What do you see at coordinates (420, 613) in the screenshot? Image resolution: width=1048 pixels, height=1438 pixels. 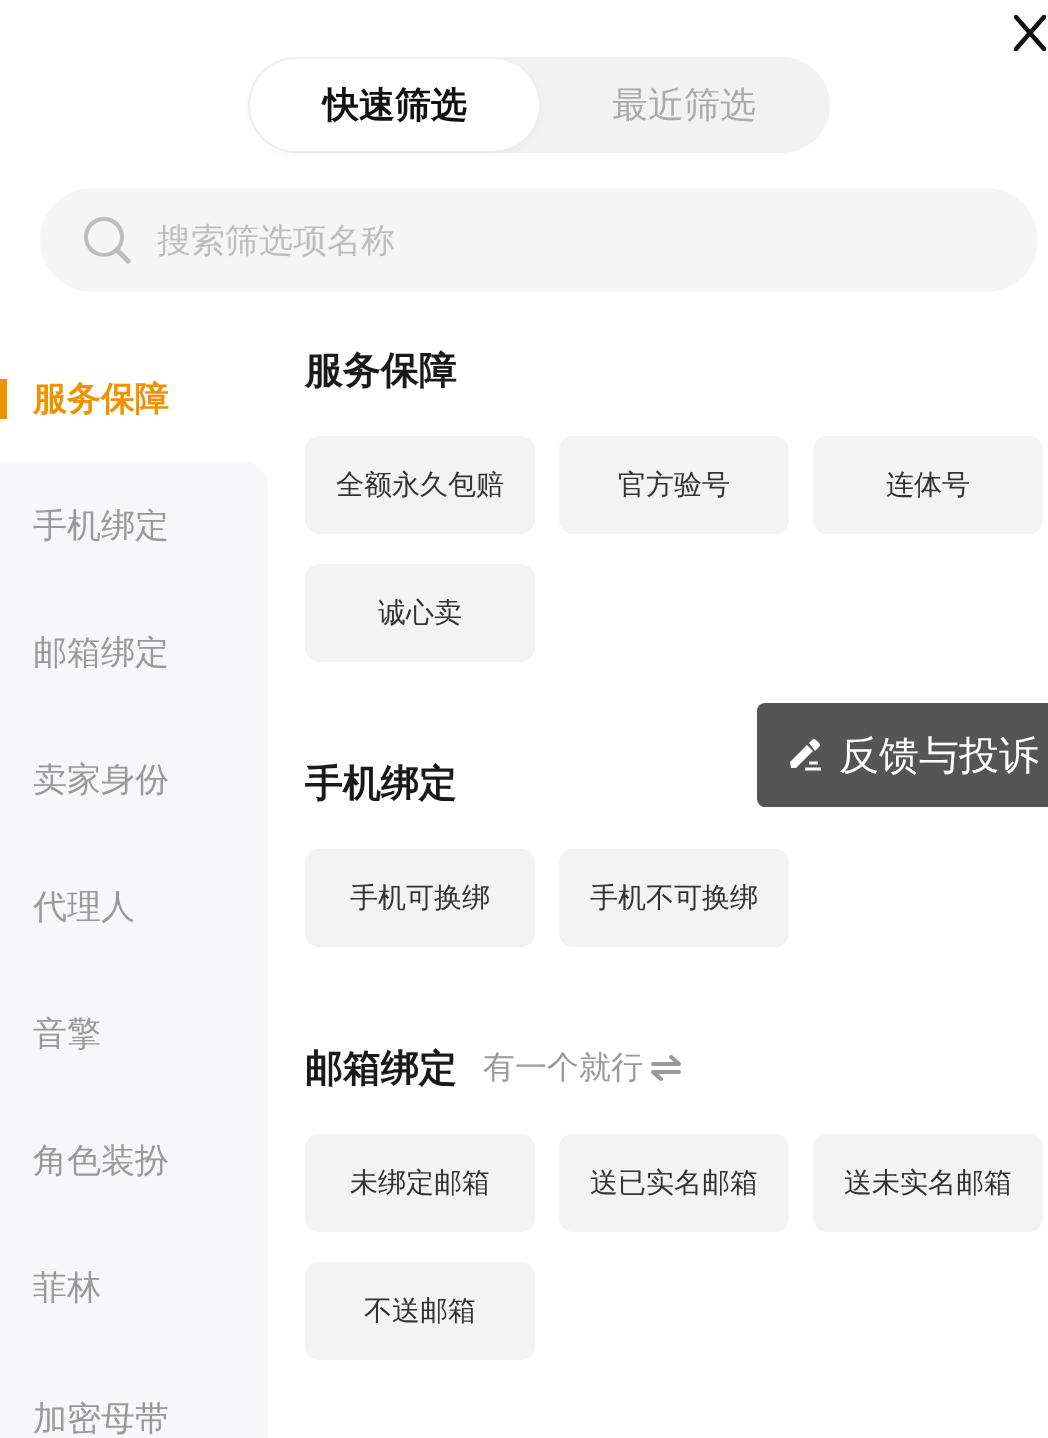 I see `filter-option: 诚心卖` at bounding box center [420, 613].